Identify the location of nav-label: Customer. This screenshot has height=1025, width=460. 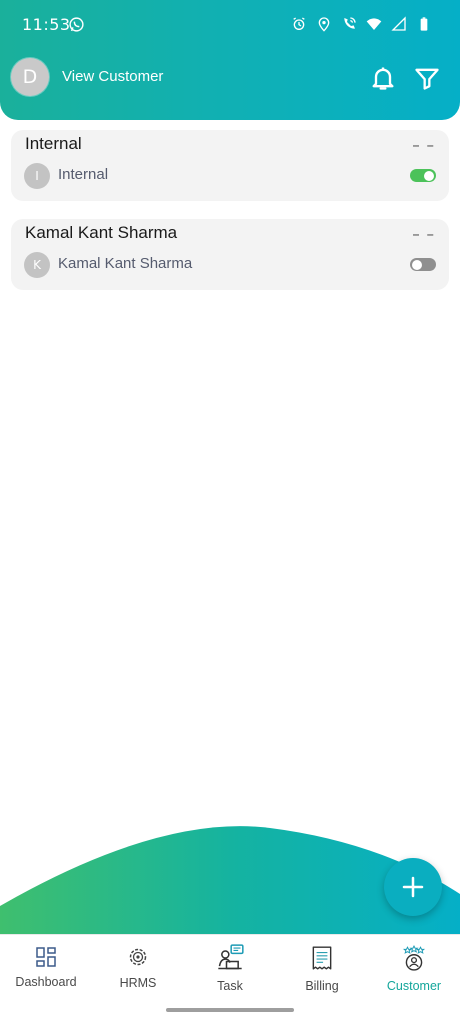
(414, 986).